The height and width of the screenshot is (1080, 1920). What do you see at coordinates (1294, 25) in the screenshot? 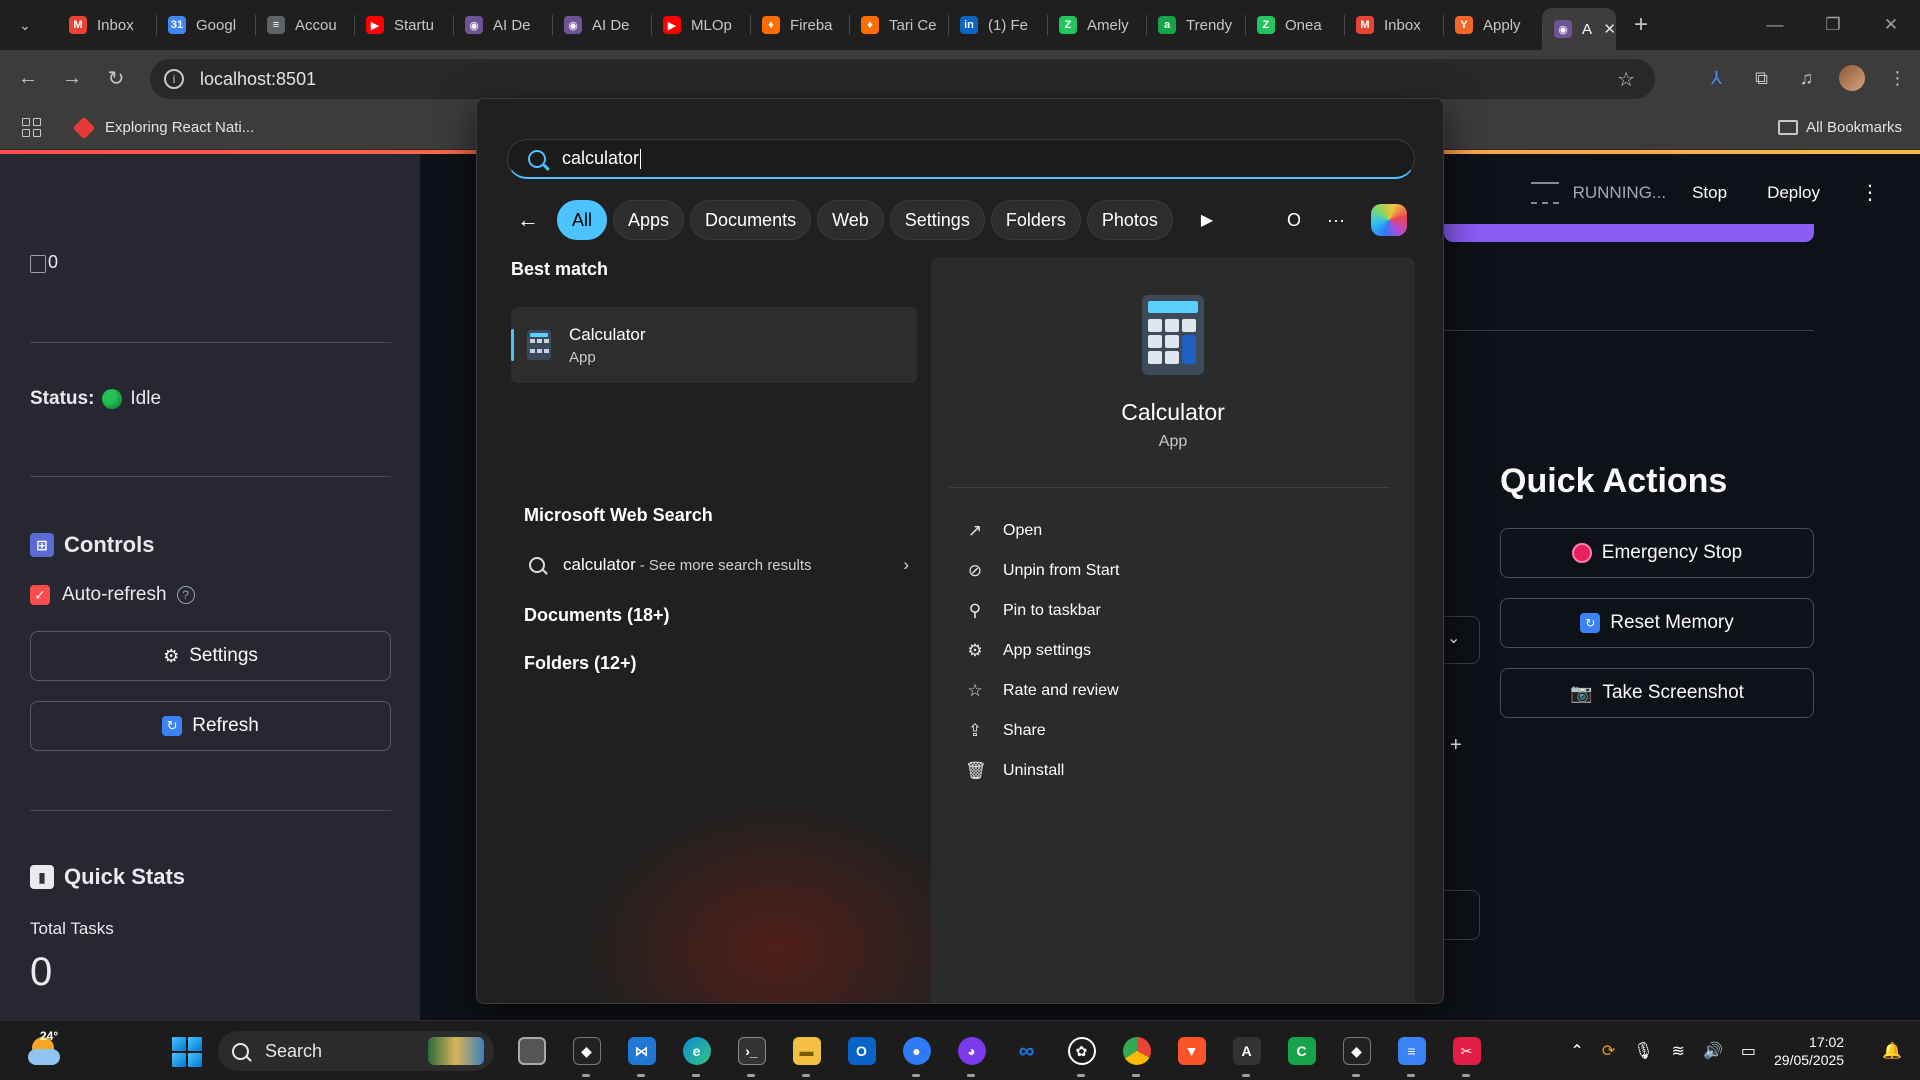
I see `tab-12: Z Onea` at bounding box center [1294, 25].